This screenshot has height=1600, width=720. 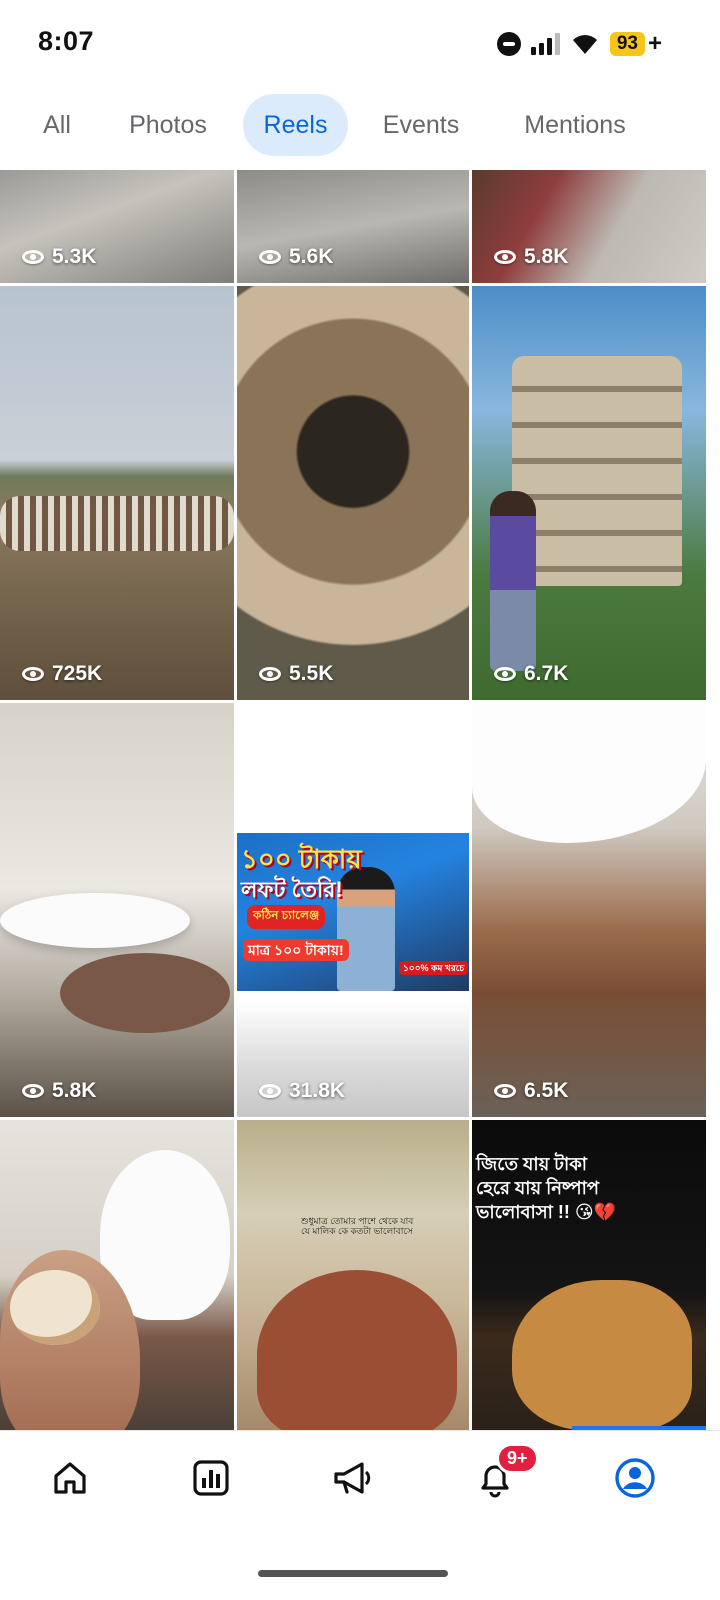 What do you see at coordinates (145, 993) in the screenshot?
I see `nest-pot-image` at bounding box center [145, 993].